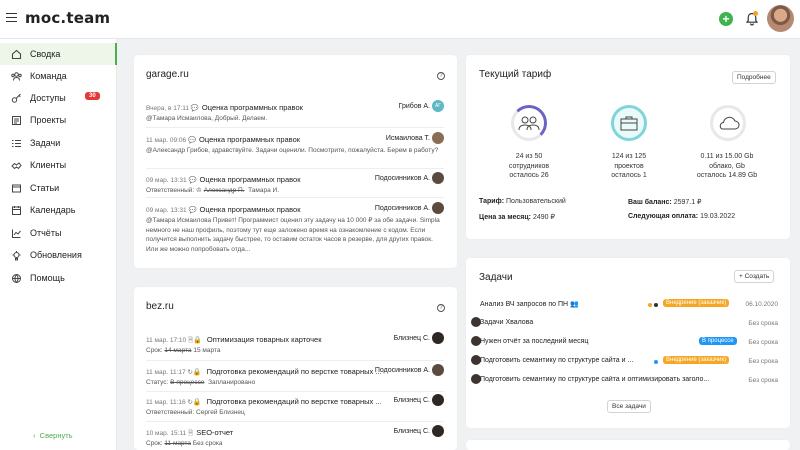  I want to click on home-icon, so click(16, 54).